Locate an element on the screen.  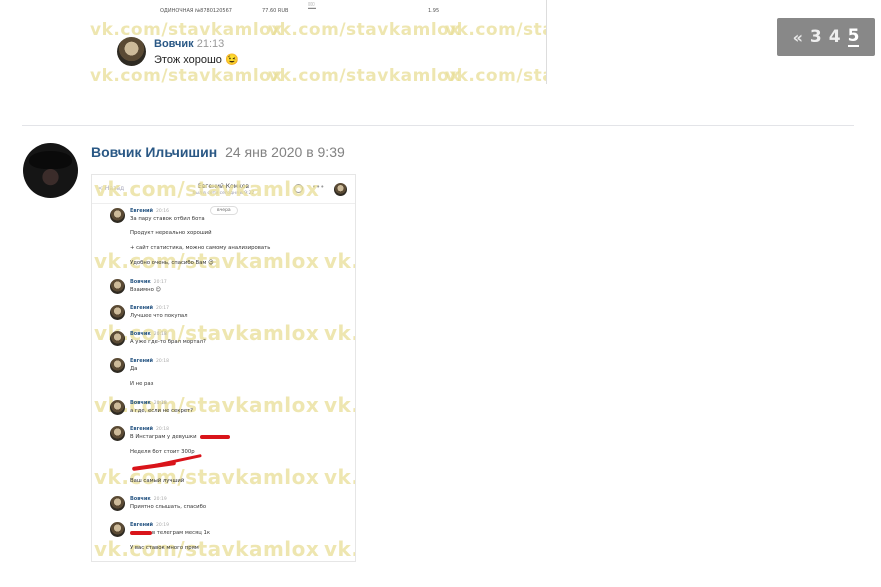
message-header: Вовчик 20:17 is located at coordinates (148, 282).